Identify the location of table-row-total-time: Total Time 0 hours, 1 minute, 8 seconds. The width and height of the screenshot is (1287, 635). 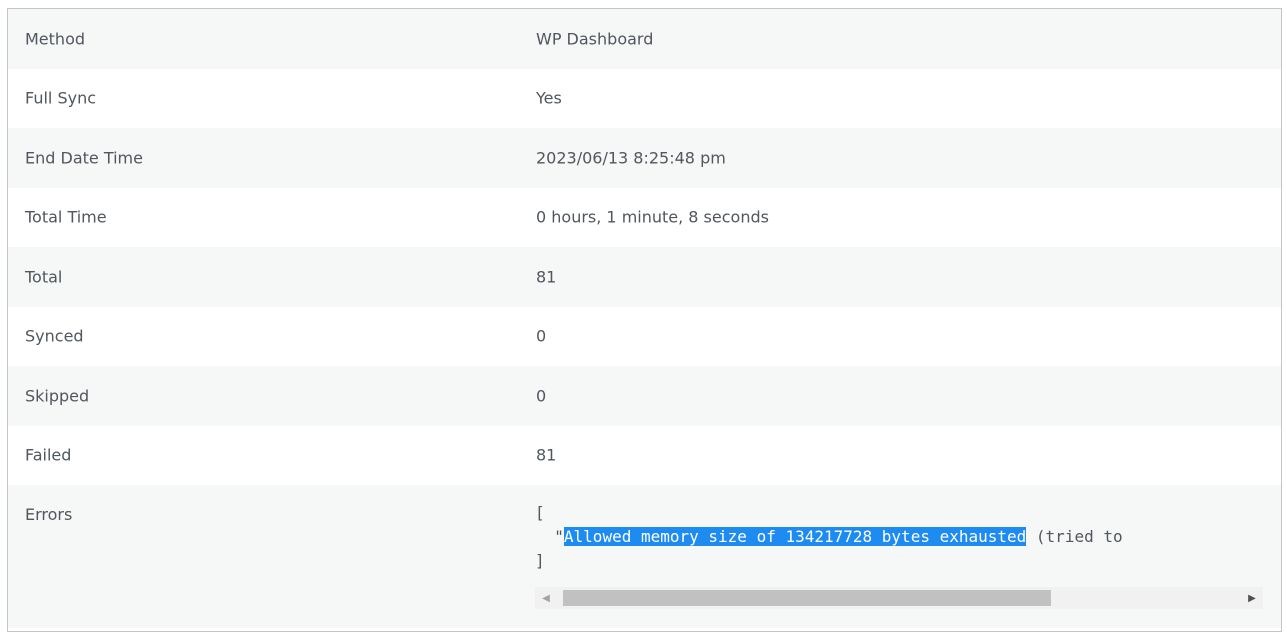
(644, 218).